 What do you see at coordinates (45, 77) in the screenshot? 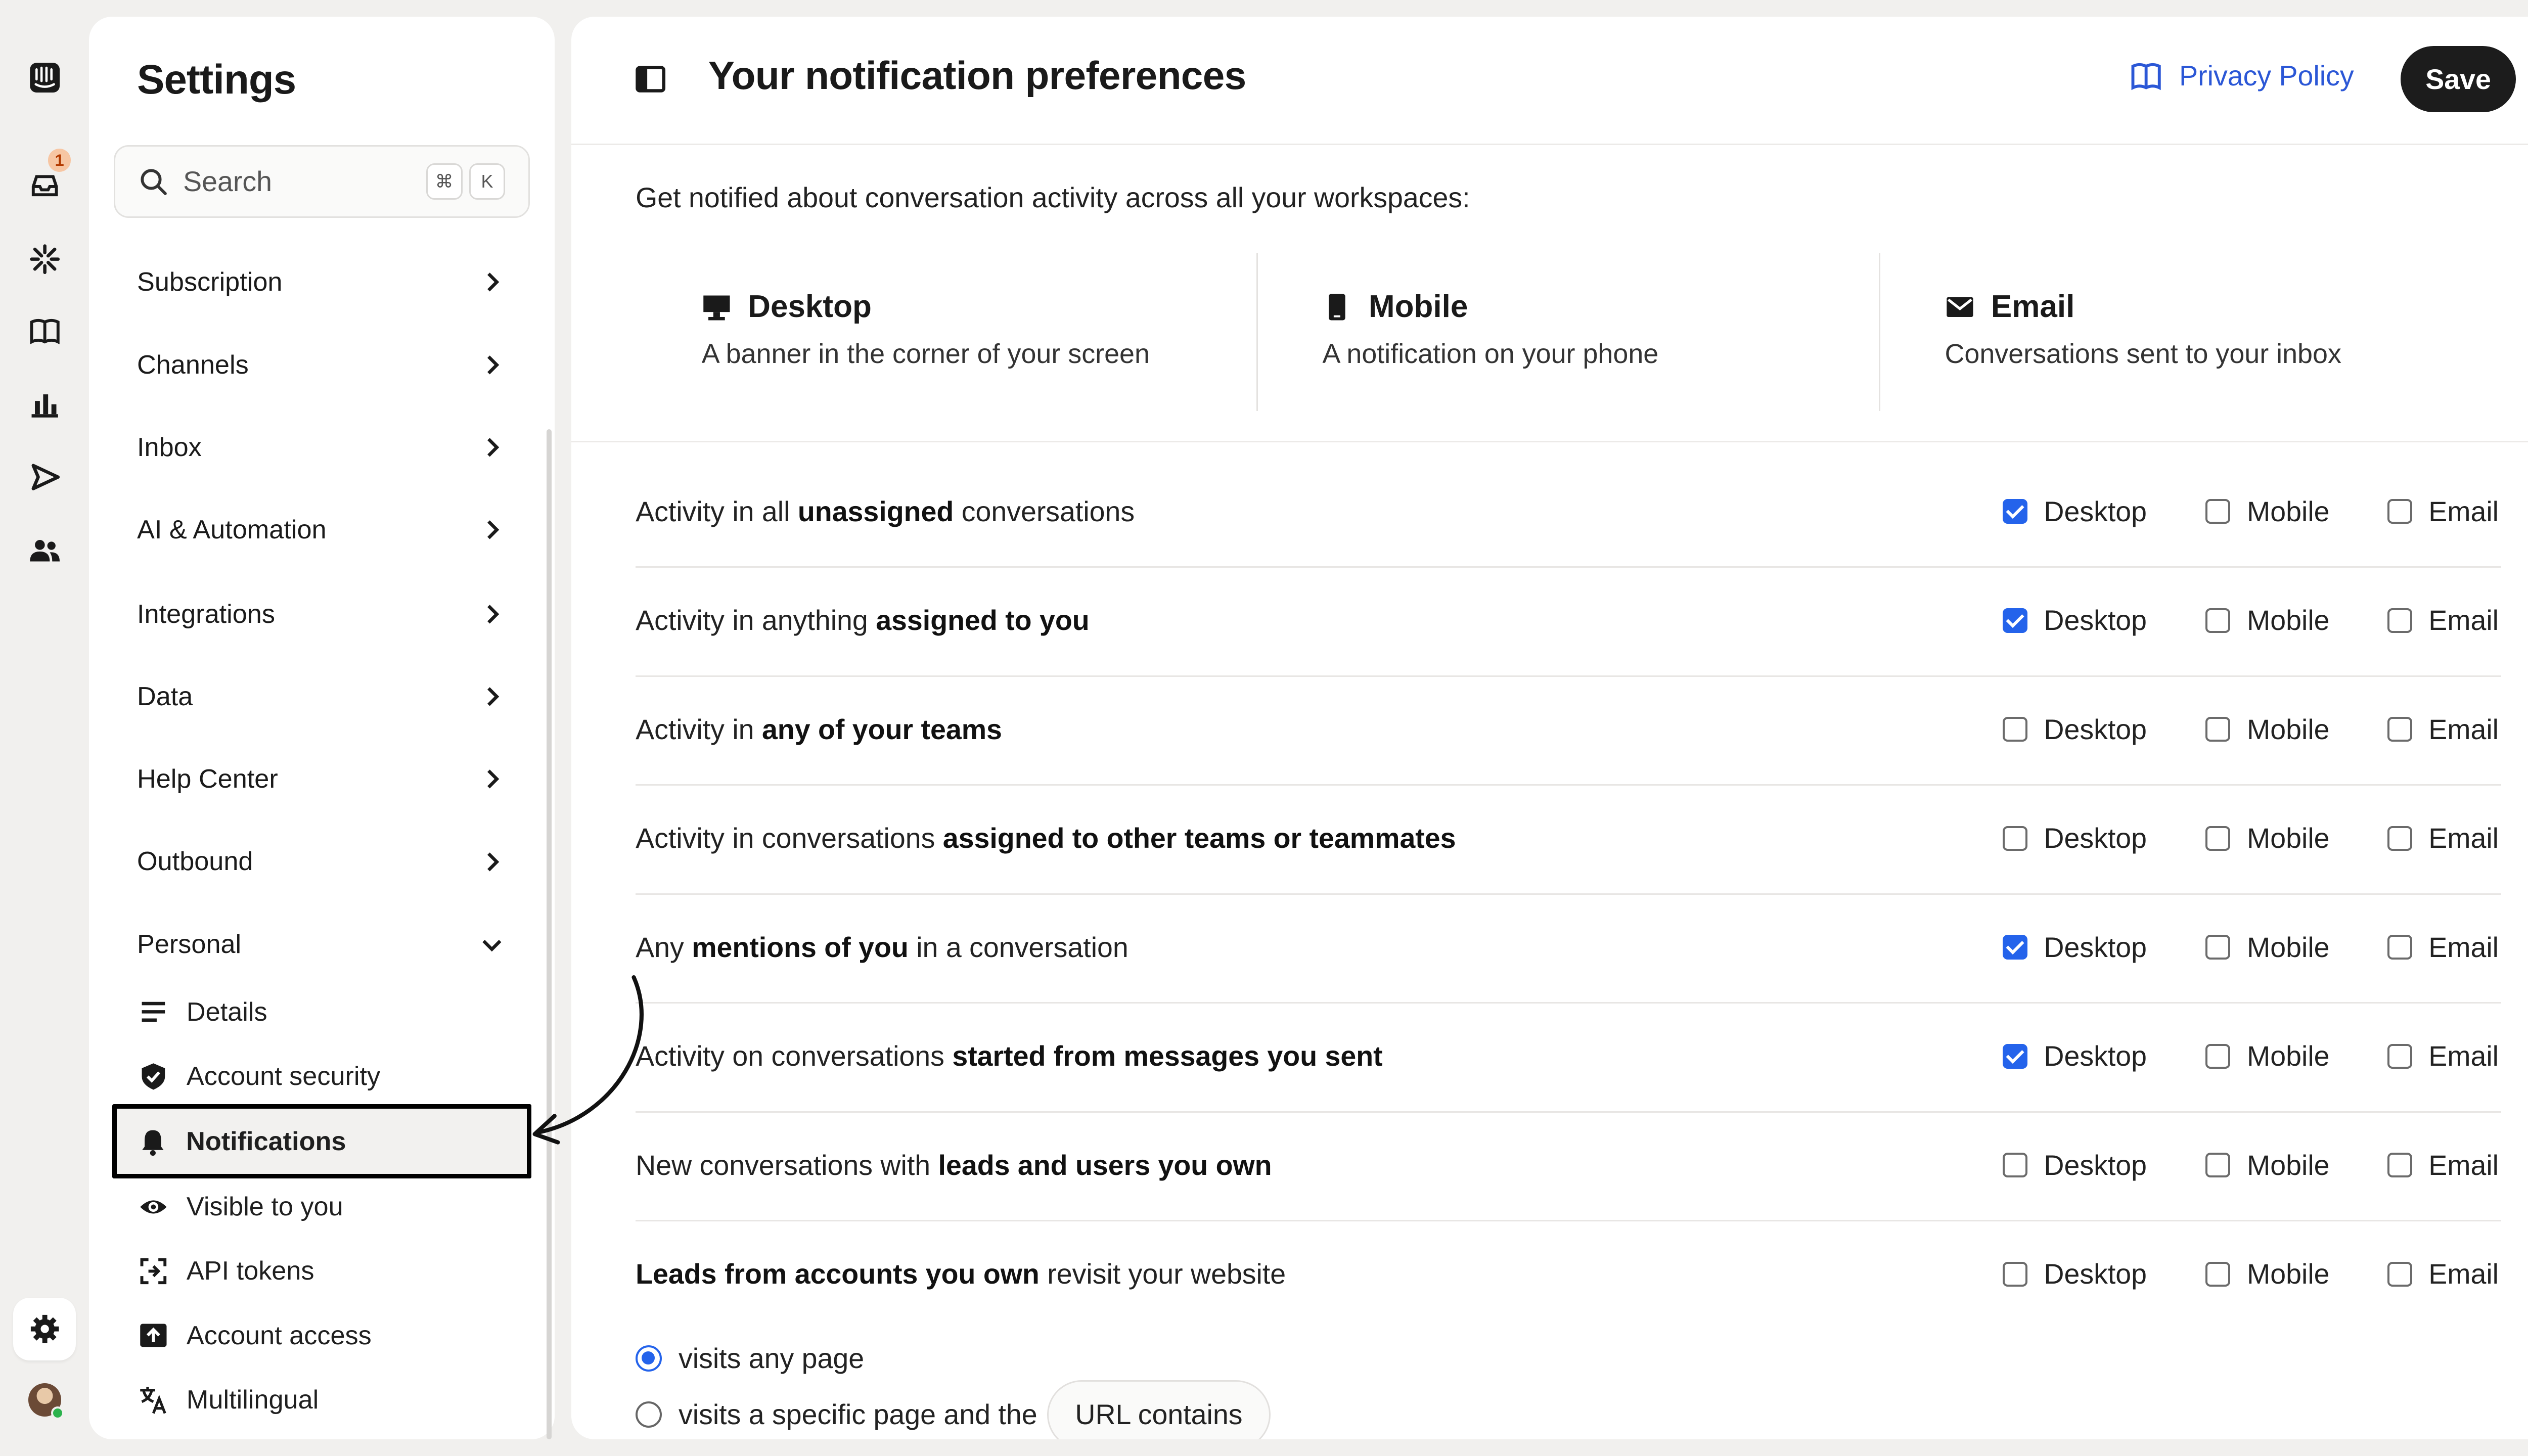
I see `app-logo-icon` at bounding box center [45, 77].